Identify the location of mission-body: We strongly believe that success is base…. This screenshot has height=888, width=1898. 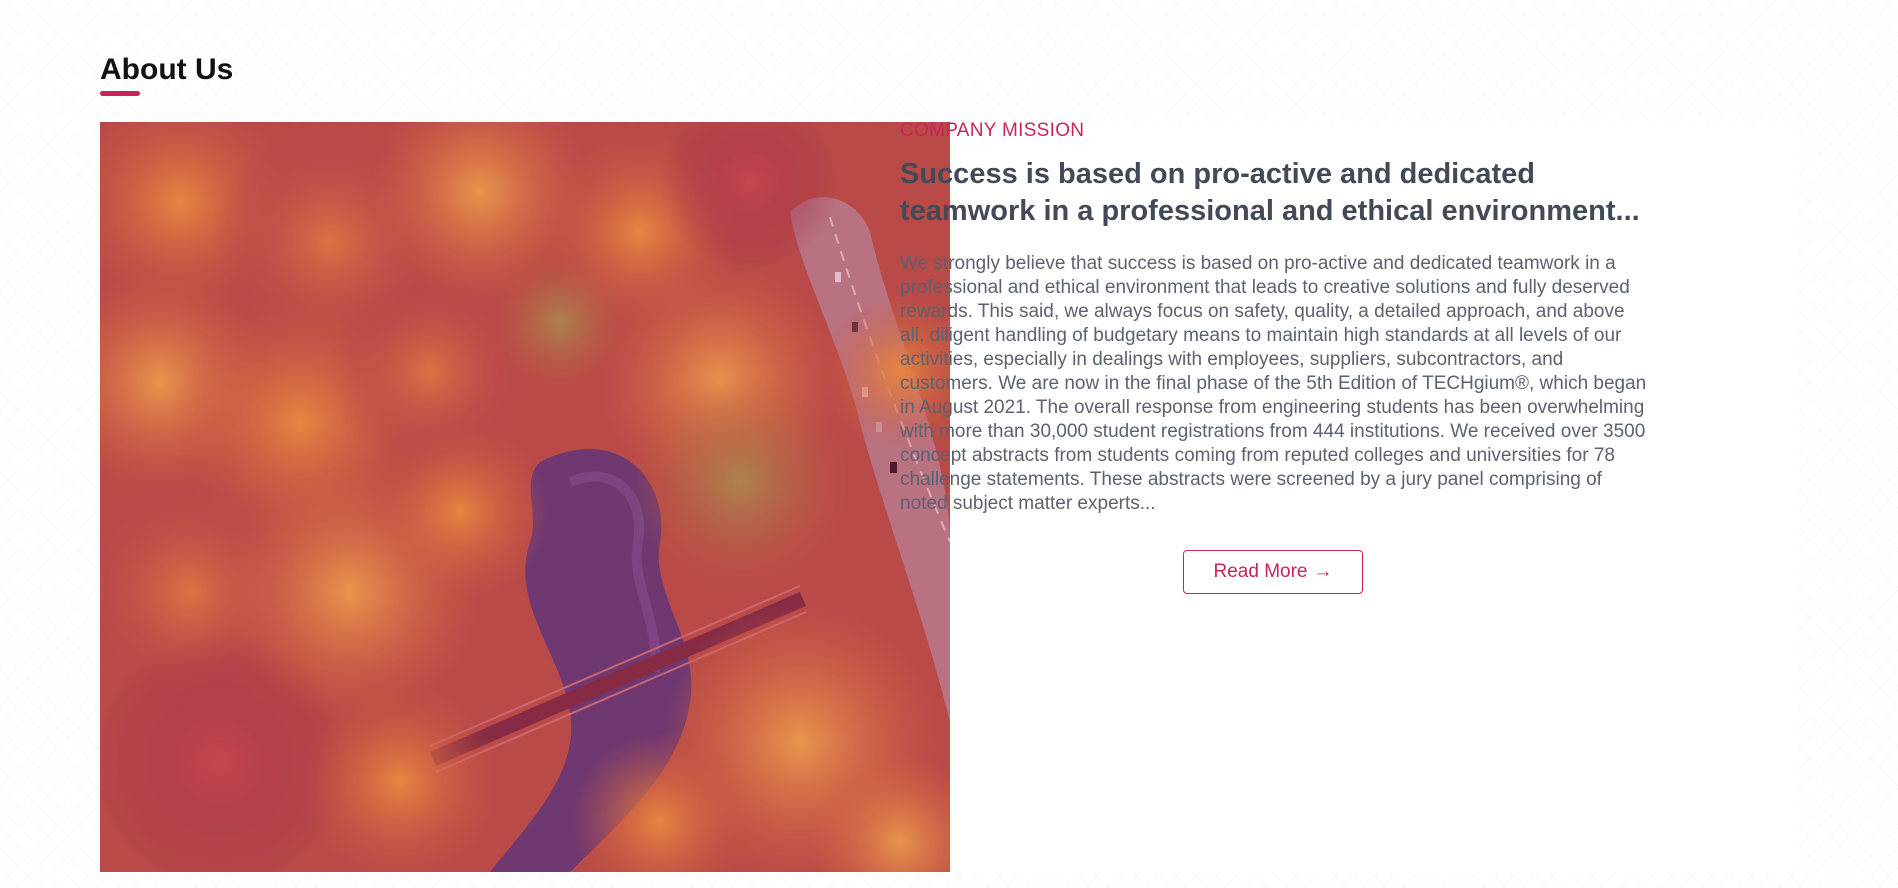
(1273, 383).